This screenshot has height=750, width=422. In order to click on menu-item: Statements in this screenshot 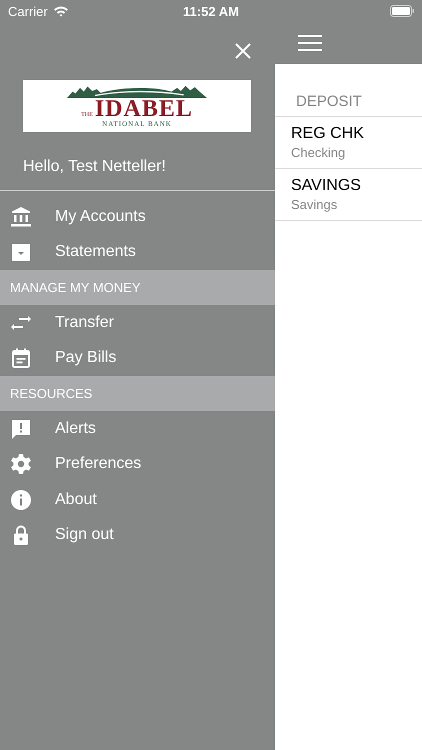, I will do `click(137, 252)`.